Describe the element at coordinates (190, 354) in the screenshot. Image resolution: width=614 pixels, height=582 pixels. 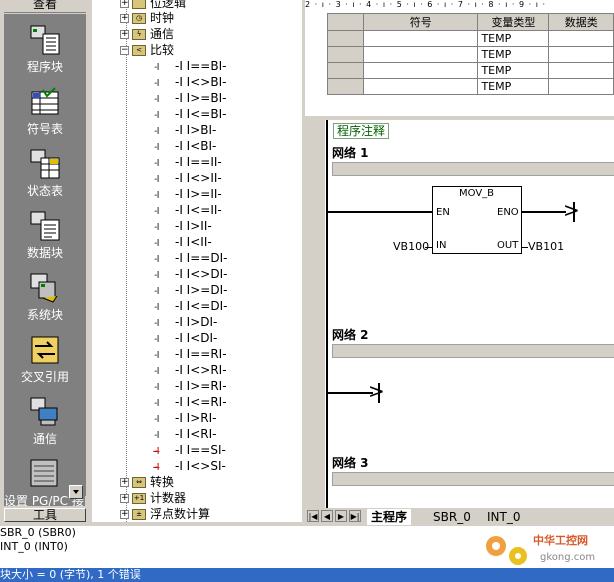
I see `compare-instruction-item: -I -I I==RI-` at that location.